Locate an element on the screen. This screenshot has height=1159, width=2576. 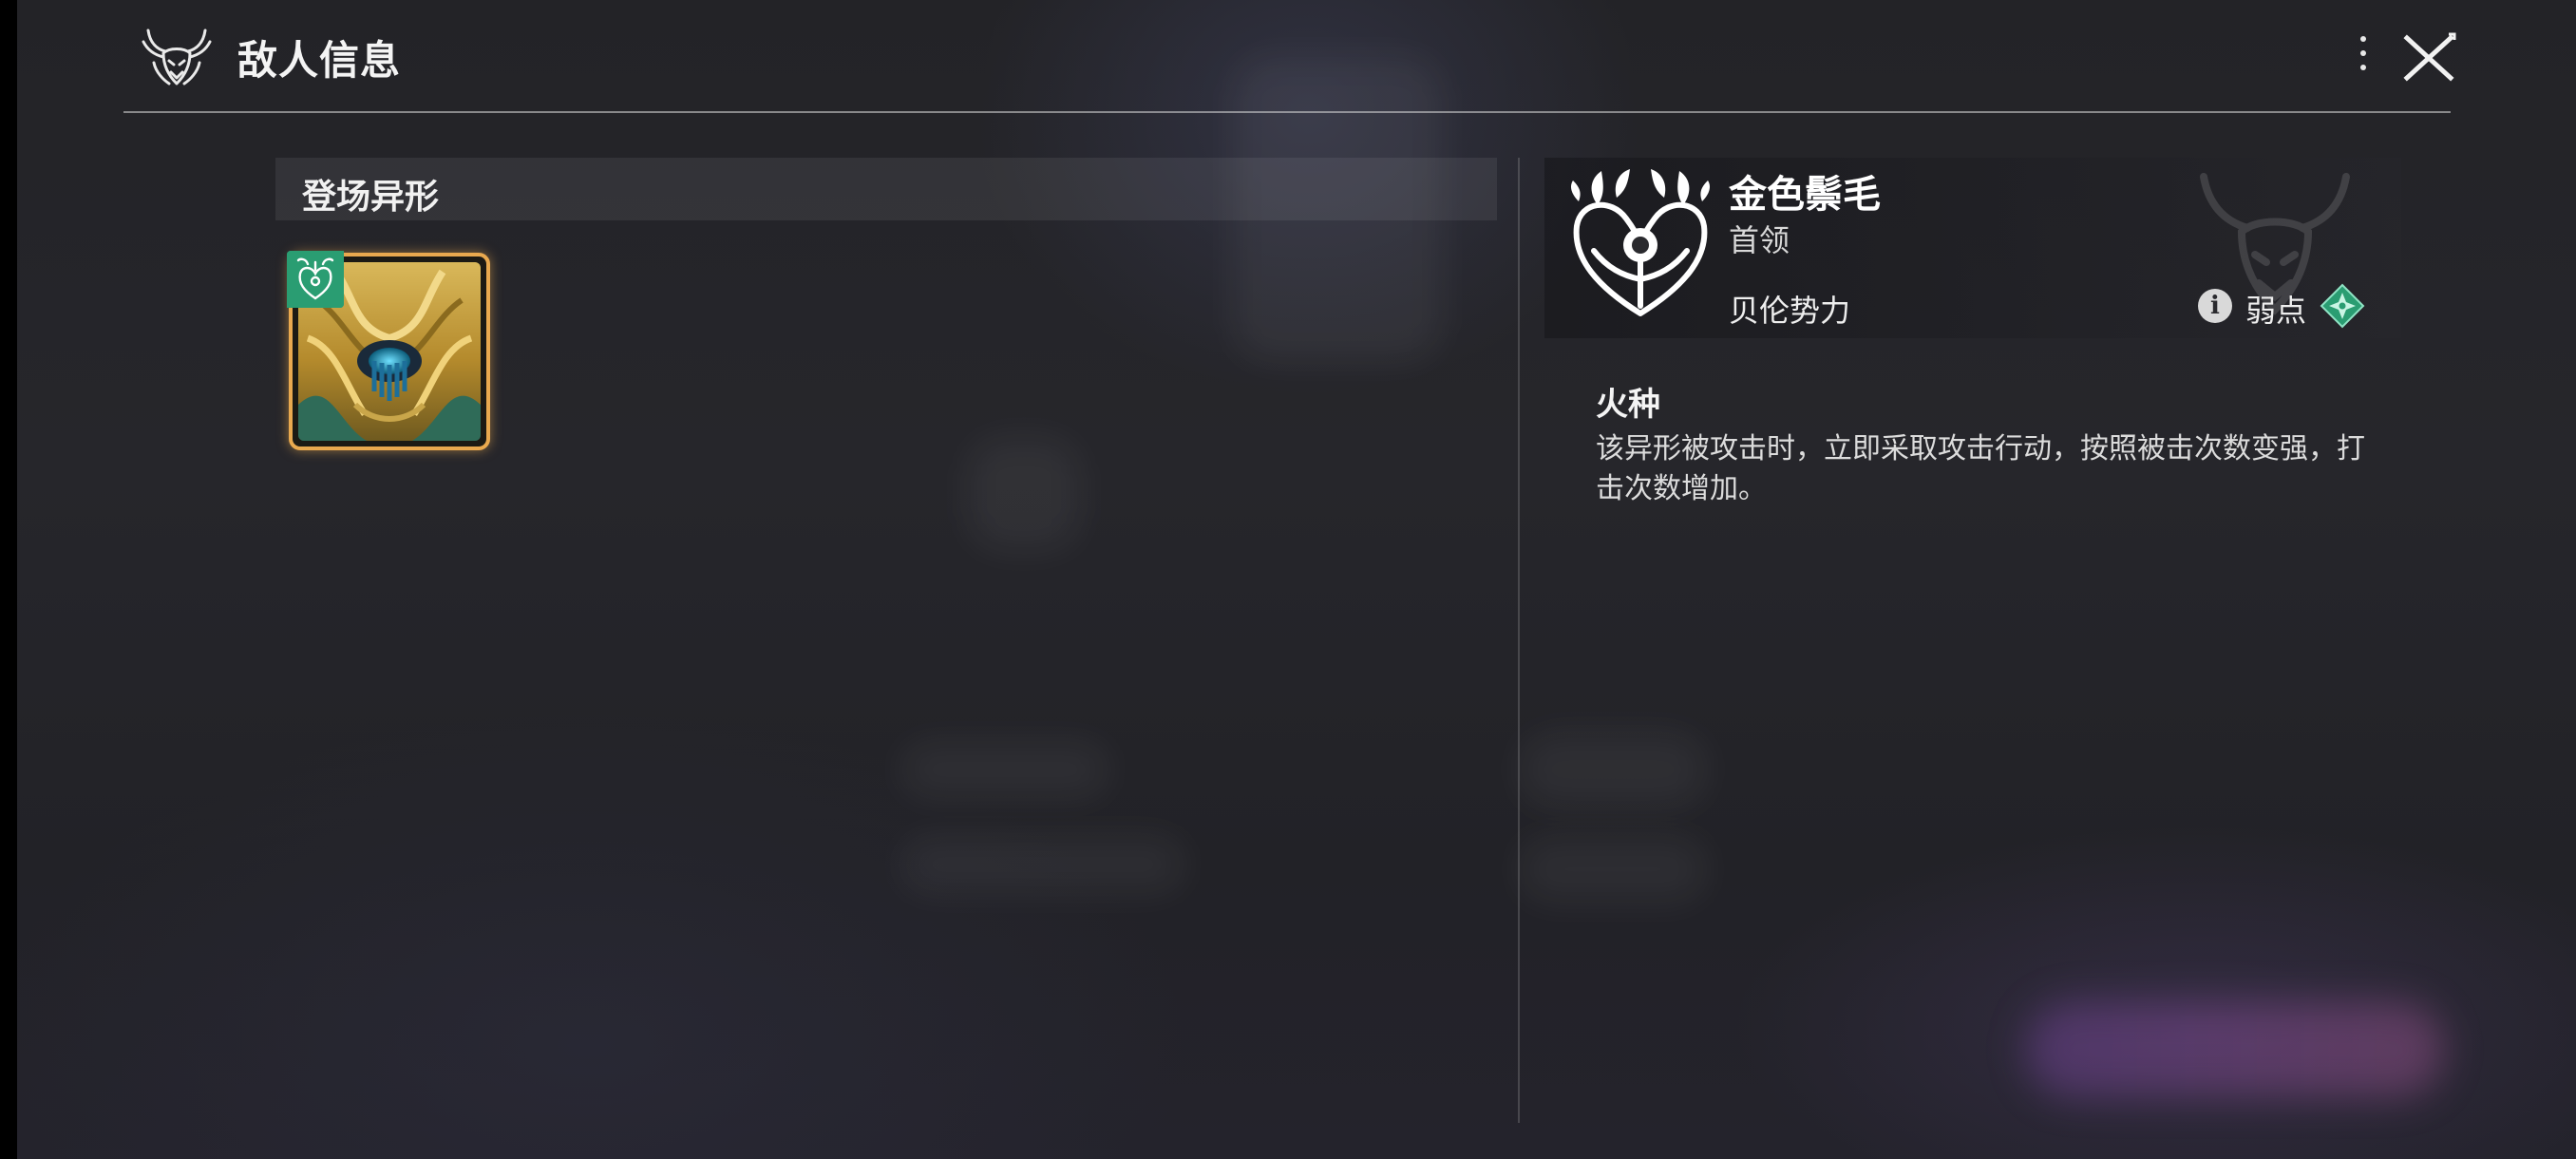
weakness-label: 弱点 is located at coordinates (2276, 311).